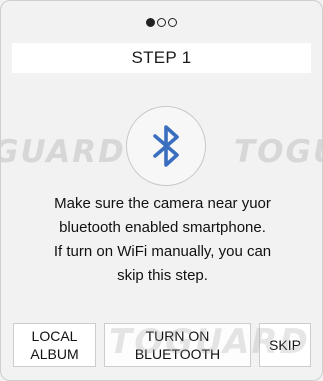 Image resolution: width=323 pixels, height=381 pixels. I want to click on local-album-button: LOCAL ALBUM, so click(54, 345).